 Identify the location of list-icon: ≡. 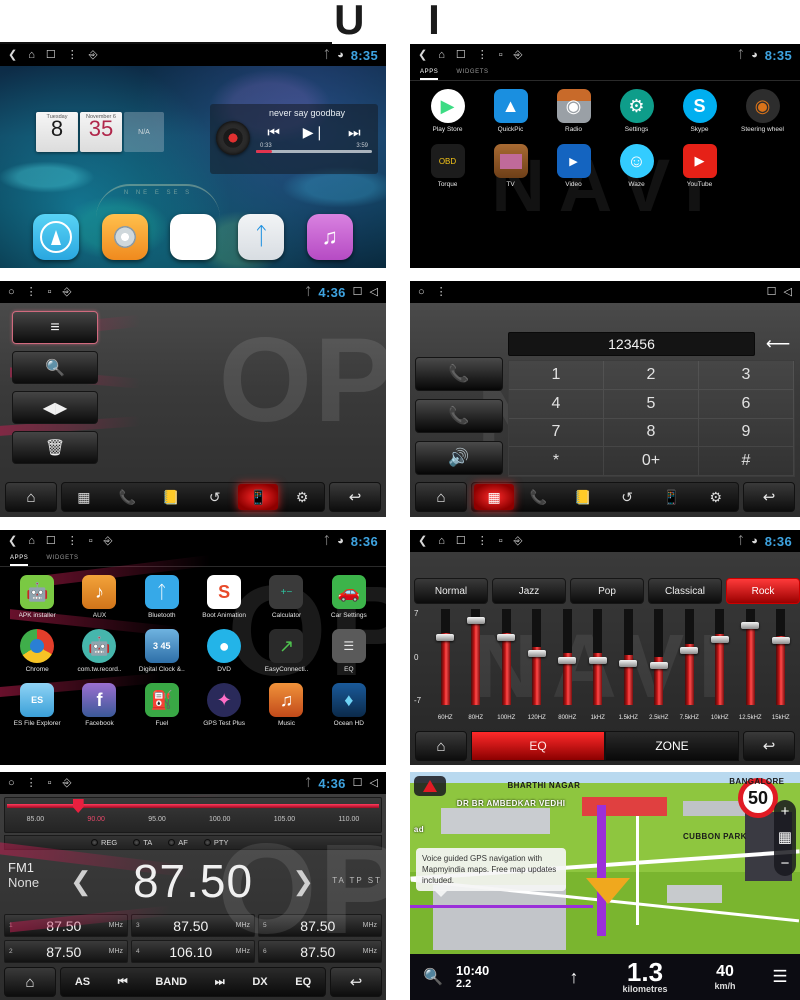
(55, 327).